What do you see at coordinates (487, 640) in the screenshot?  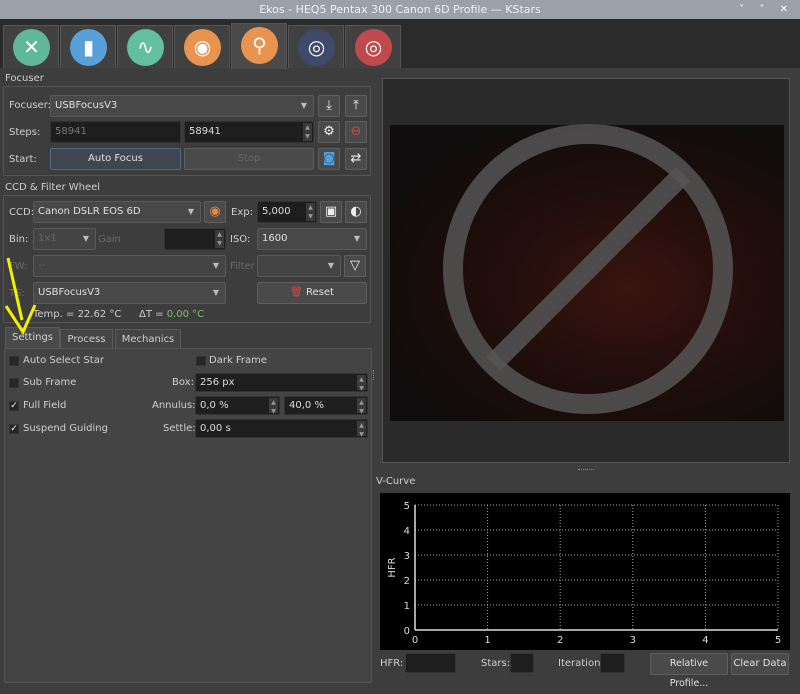 I see `x-tick-label: 1` at bounding box center [487, 640].